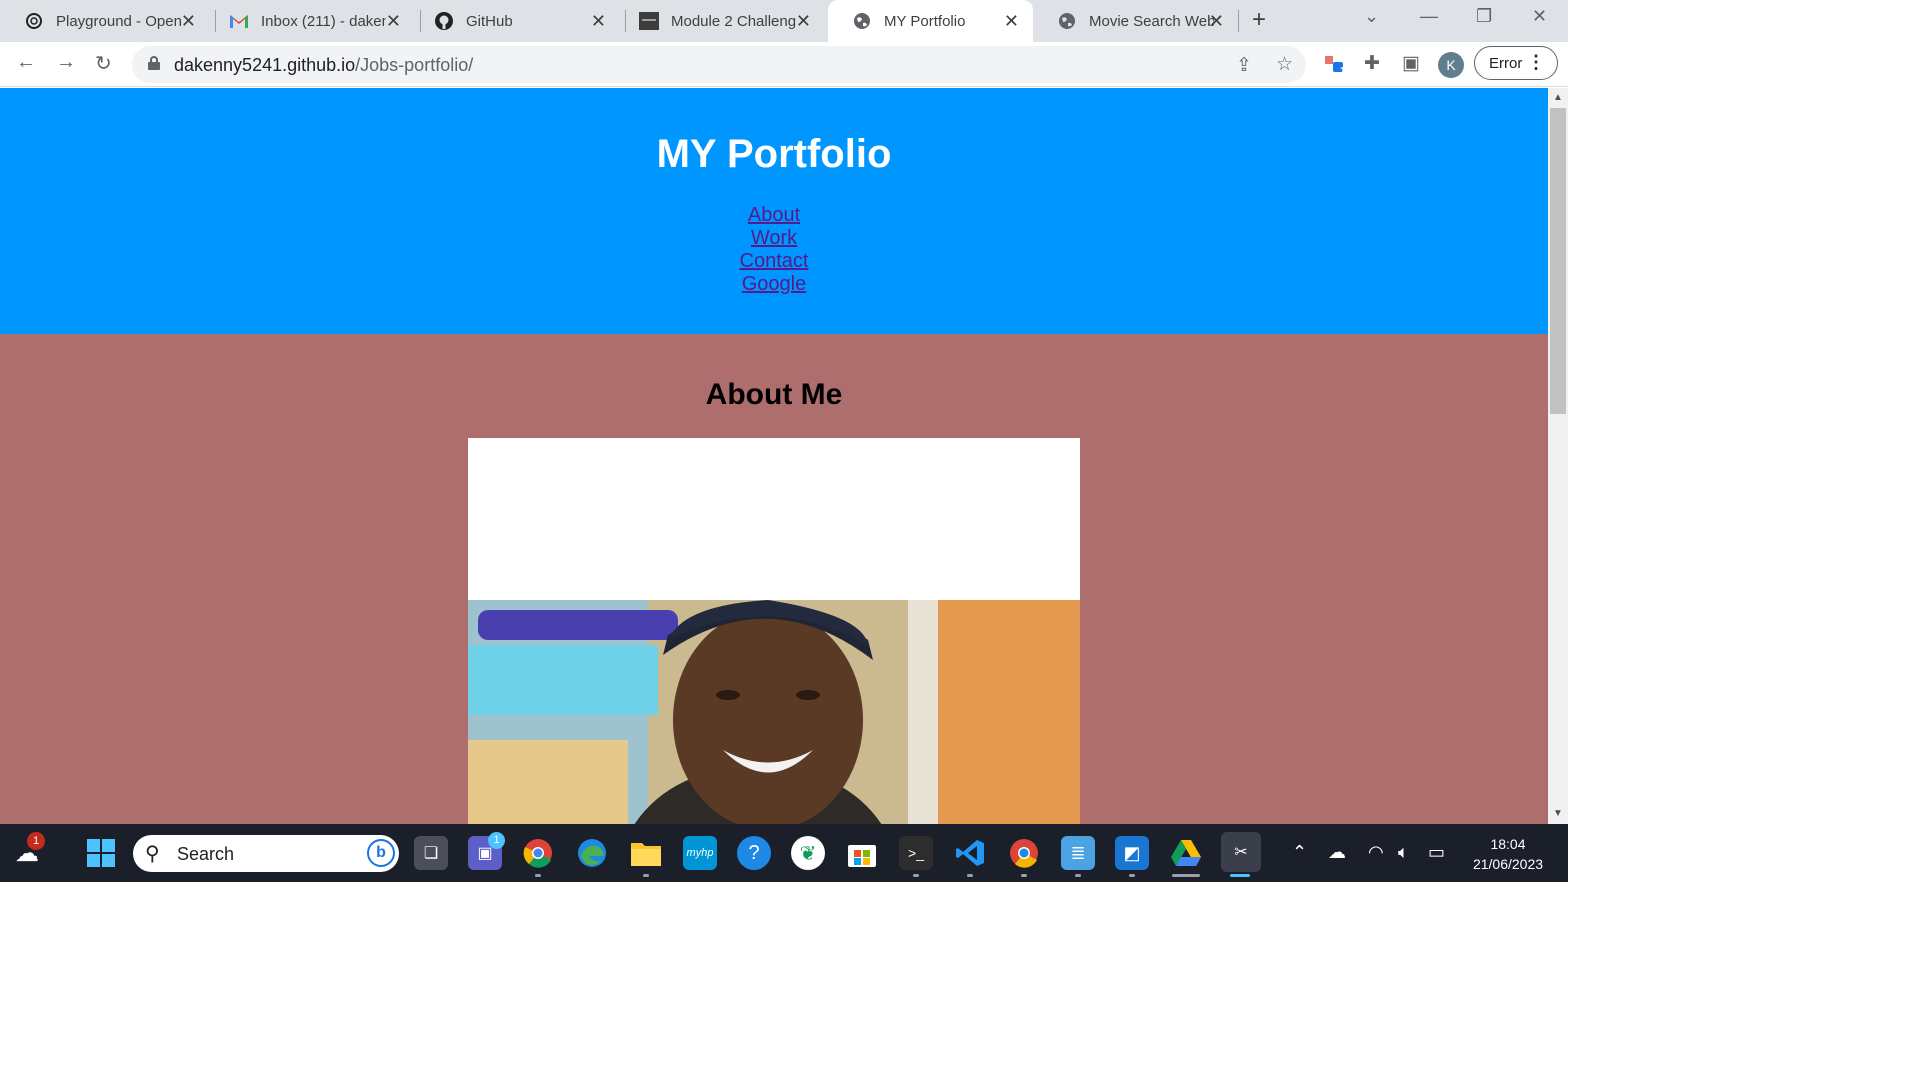 The image size is (1920, 1080). Describe the element at coordinates (1403, 852) in the screenshot. I see `volume-icon: 🔈︎` at that location.